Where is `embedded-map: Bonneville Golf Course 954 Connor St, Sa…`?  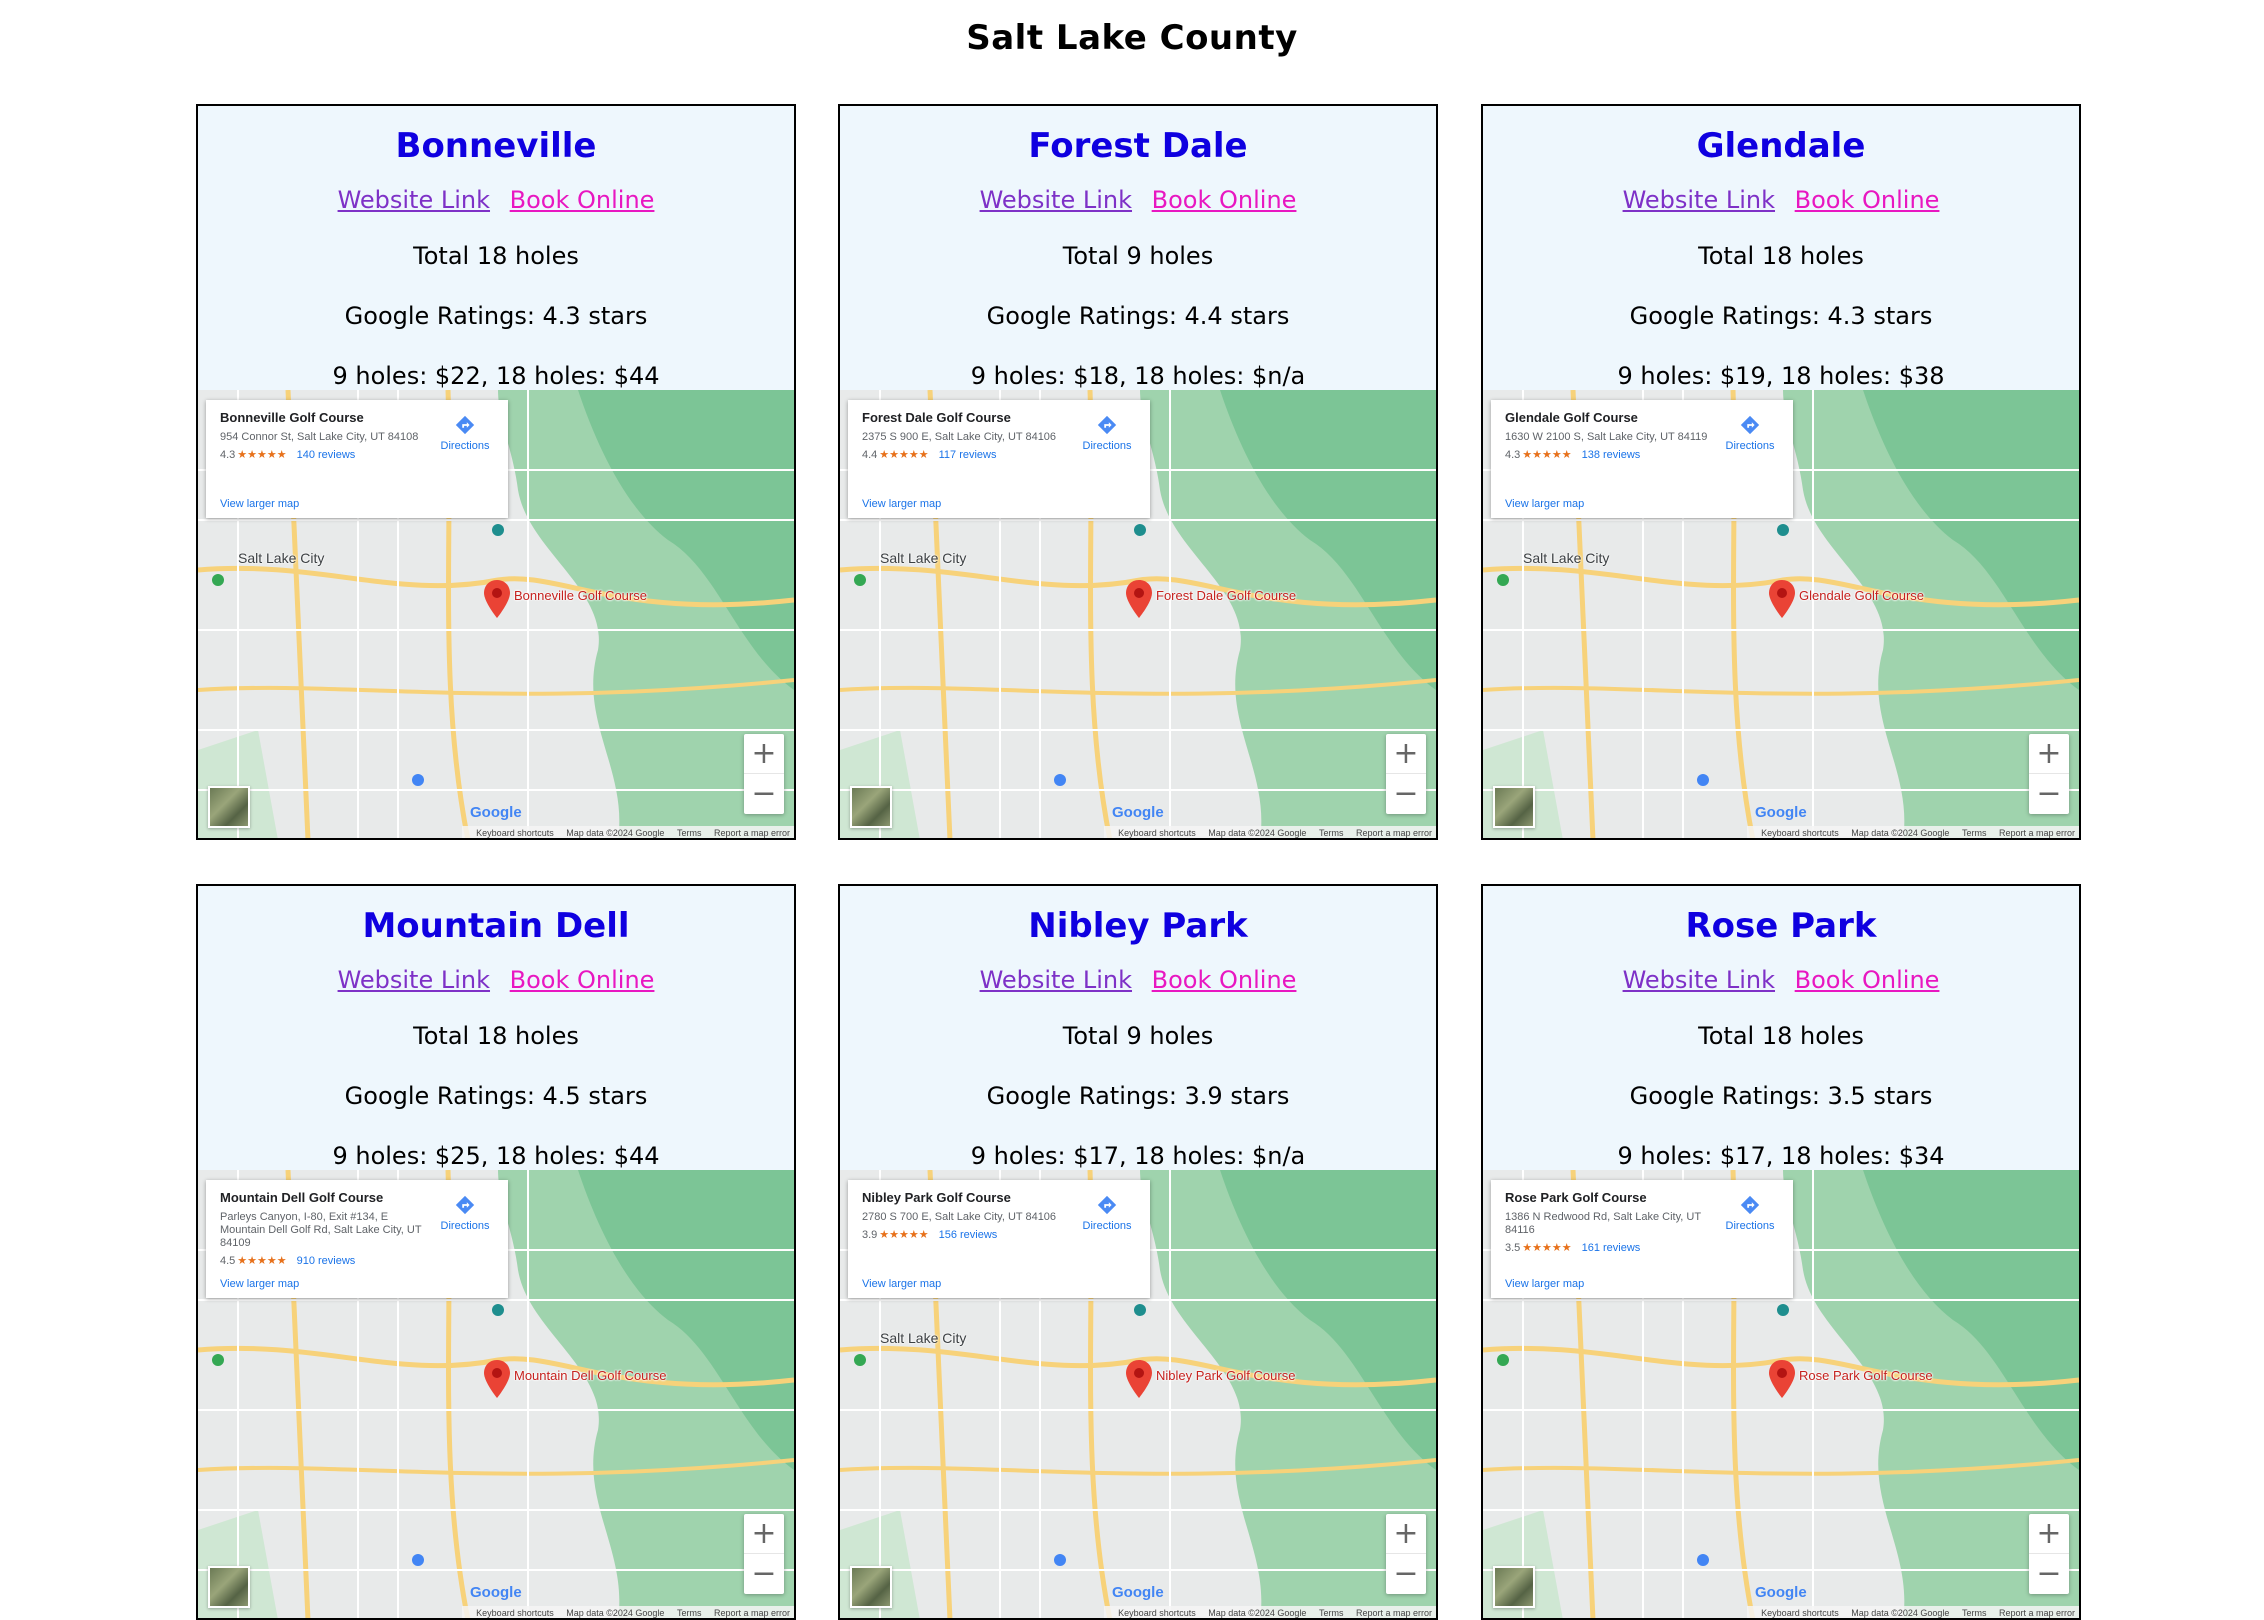
embedded-map: Bonneville Golf Course 954 Connor St, Sa… is located at coordinates (496, 614).